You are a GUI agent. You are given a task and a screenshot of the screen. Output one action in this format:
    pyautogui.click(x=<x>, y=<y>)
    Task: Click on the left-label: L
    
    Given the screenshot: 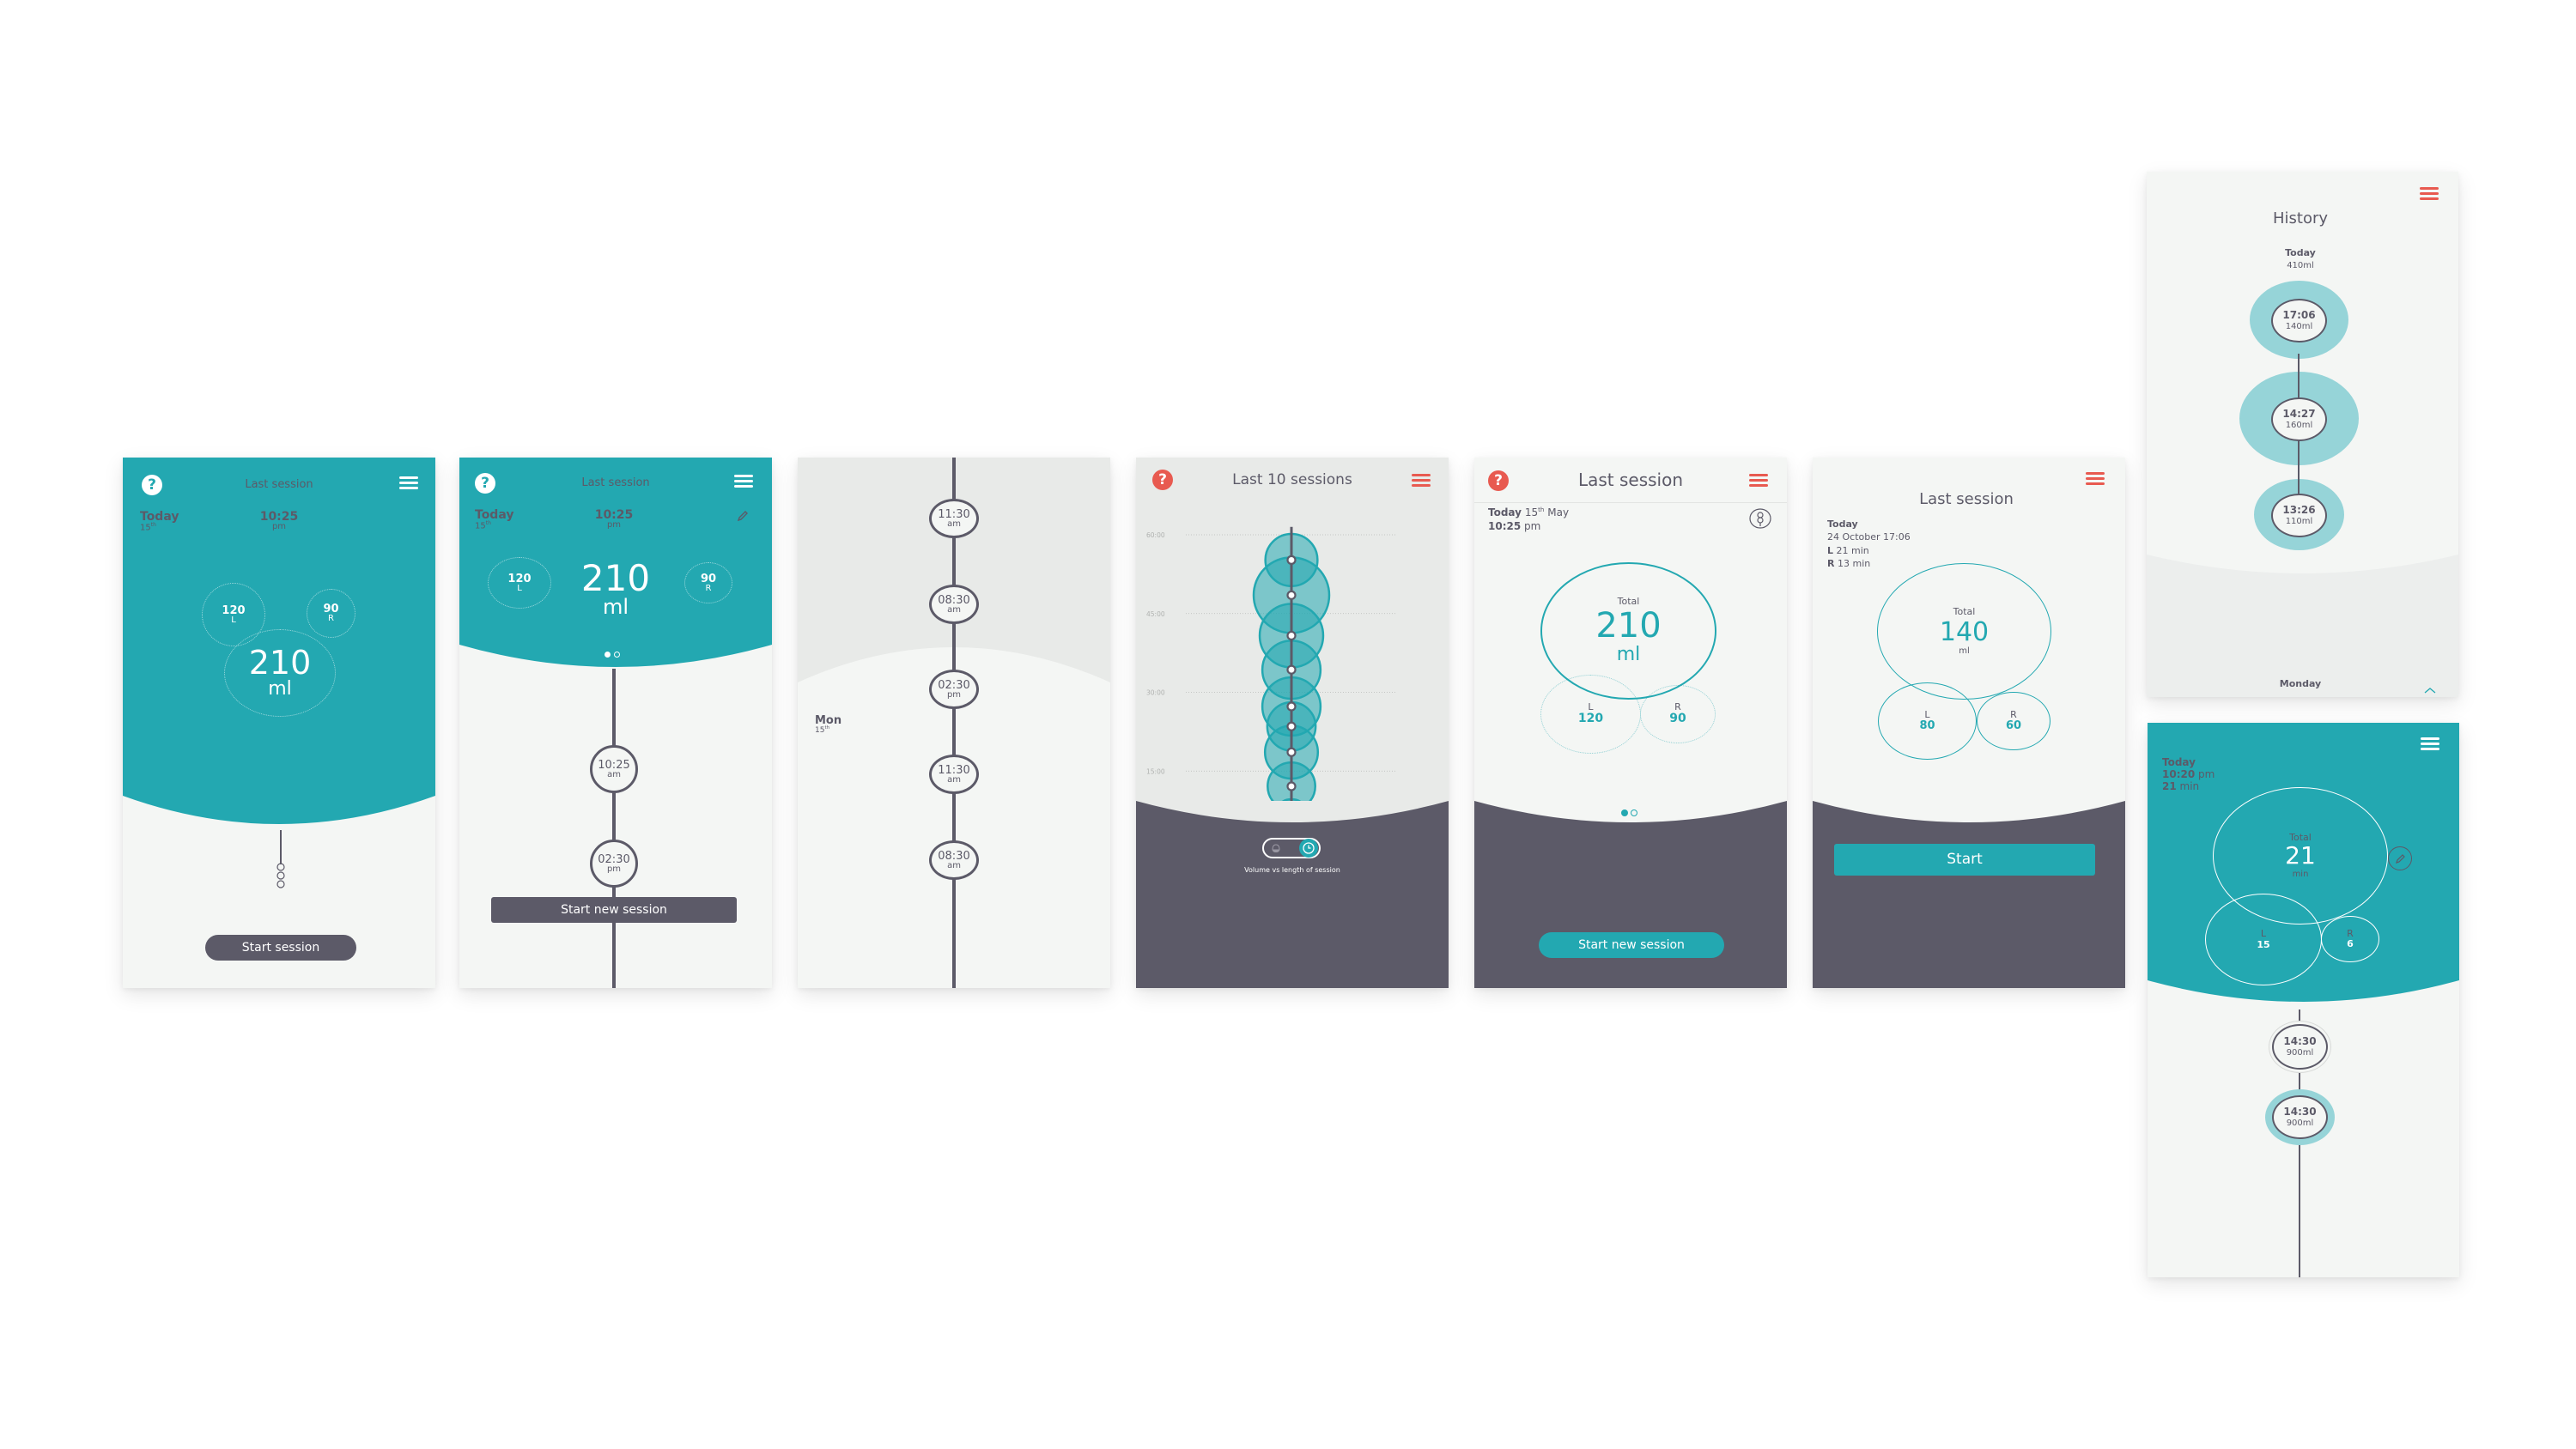 What is the action you would take?
    pyautogui.click(x=2263, y=934)
    